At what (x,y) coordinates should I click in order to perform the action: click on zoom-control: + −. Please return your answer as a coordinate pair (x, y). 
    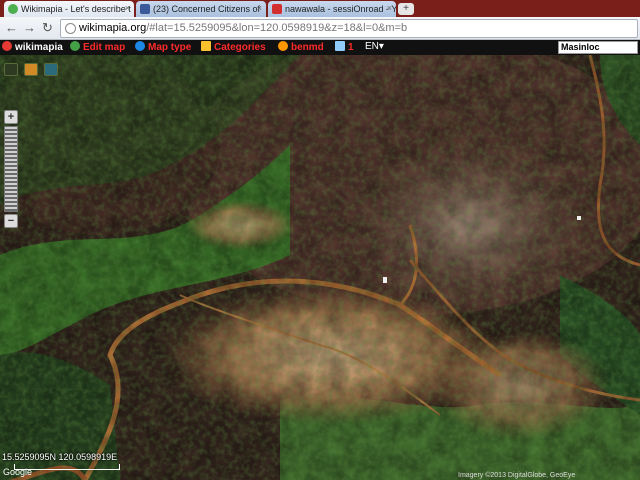
    Looking at the image, I should click on (11, 169).